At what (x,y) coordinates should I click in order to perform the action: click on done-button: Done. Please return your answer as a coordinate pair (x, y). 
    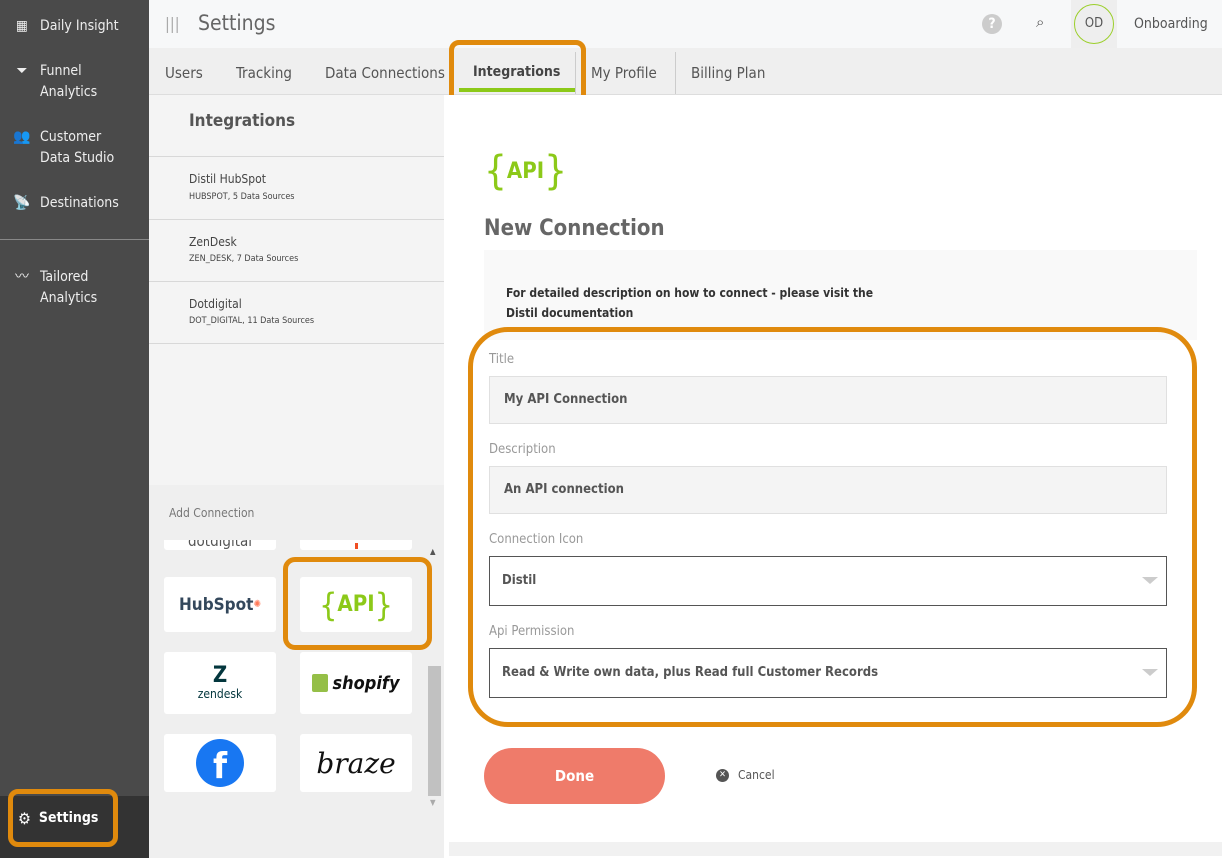
    Looking at the image, I should click on (574, 776).